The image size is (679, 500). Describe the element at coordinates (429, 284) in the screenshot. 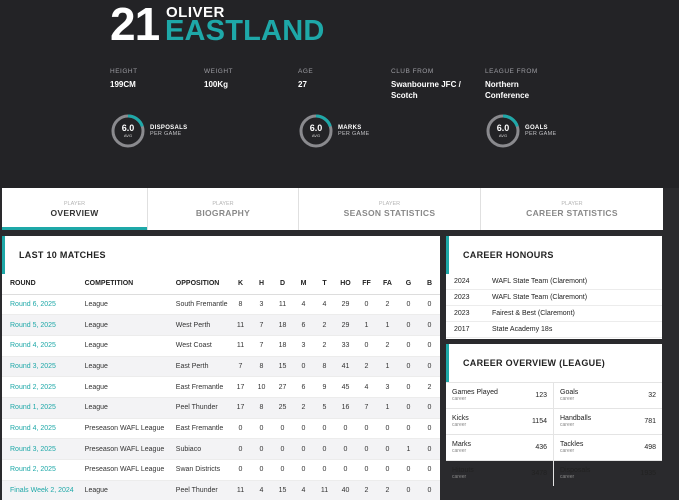

I see `column-header: B` at that location.